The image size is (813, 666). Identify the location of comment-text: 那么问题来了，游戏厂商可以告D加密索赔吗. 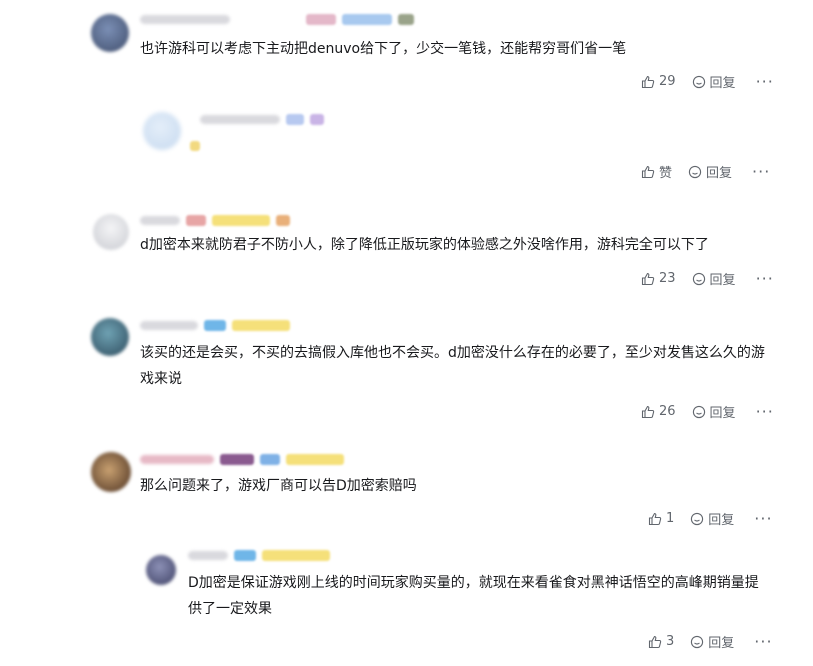
(278, 486).